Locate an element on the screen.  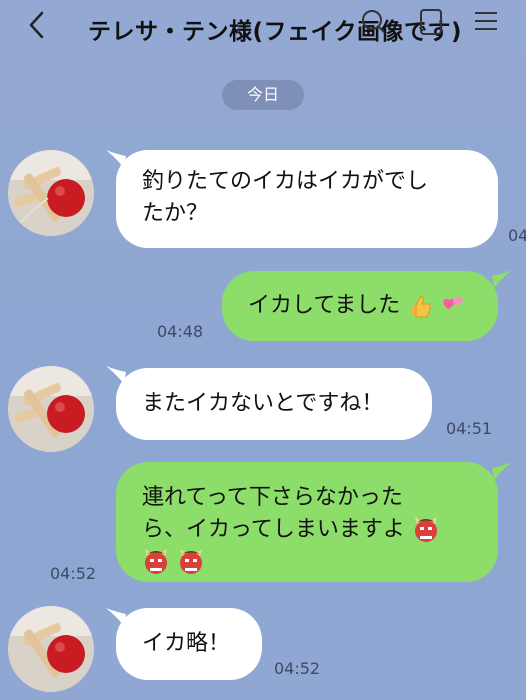
message-text-line: ら、イカってしまいますよ is located at coordinates (273, 529).